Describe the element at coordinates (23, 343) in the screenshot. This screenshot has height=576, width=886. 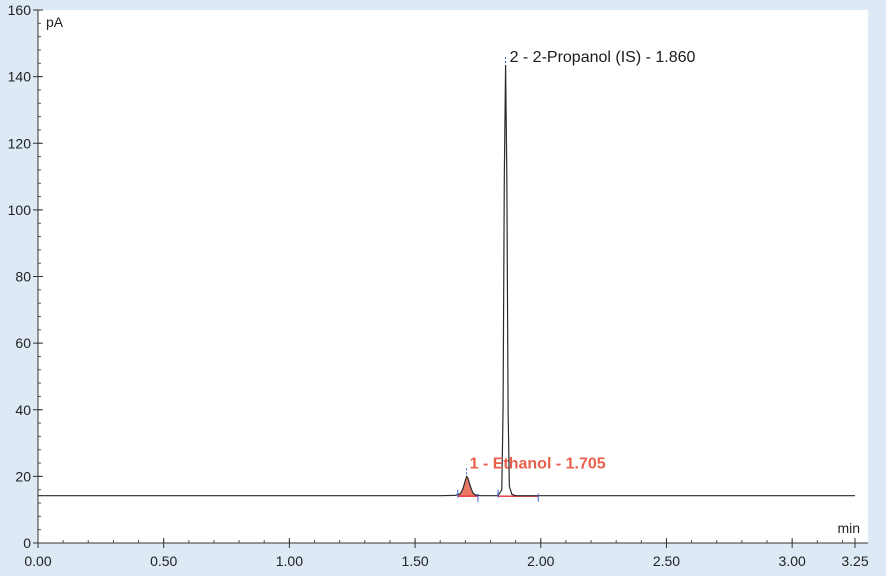
I see `y-tick-label: 60` at that location.